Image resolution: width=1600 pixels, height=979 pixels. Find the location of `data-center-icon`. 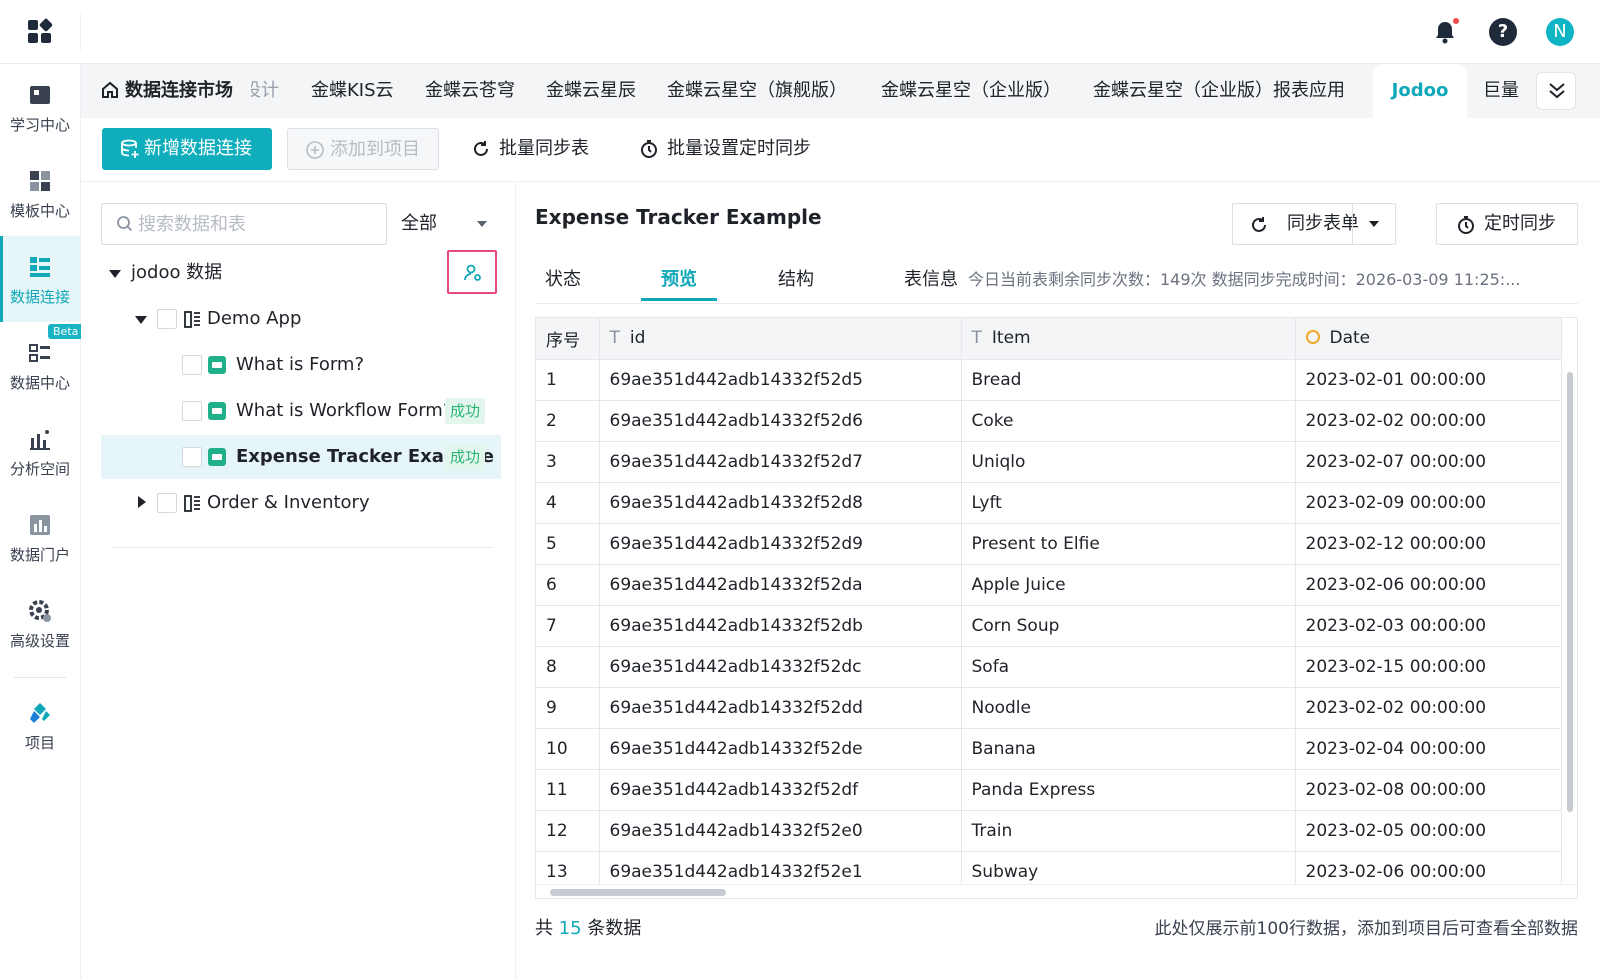

data-center-icon is located at coordinates (39, 353).